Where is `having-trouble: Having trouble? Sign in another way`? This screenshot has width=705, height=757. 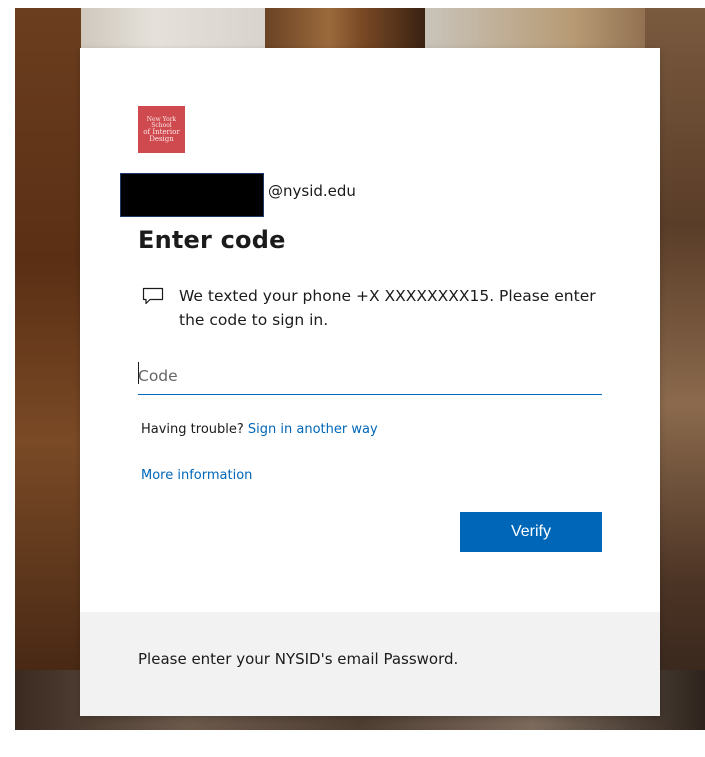
having-trouble: Having trouble? Sign in another way is located at coordinates (259, 429).